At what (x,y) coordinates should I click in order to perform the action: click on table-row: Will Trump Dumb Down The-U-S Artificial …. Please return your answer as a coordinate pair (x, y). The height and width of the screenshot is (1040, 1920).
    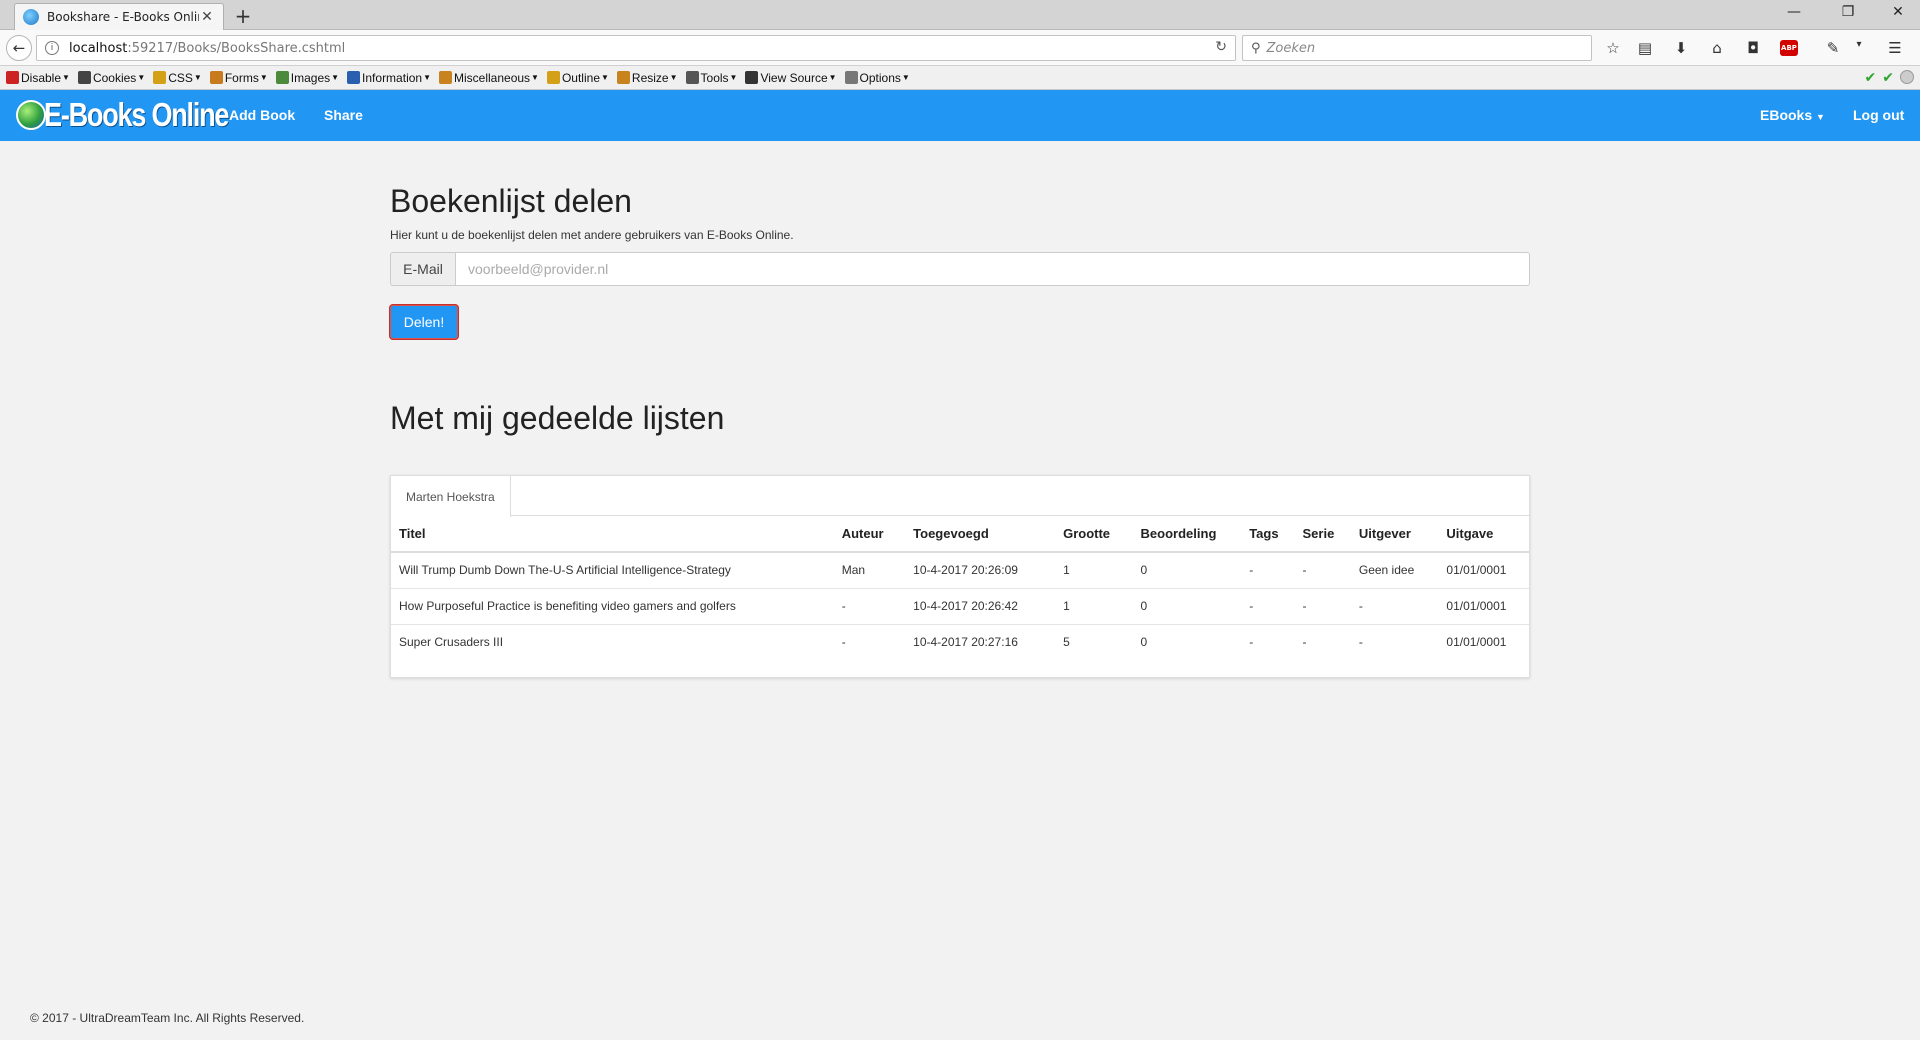
    Looking at the image, I should click on (960, 570).